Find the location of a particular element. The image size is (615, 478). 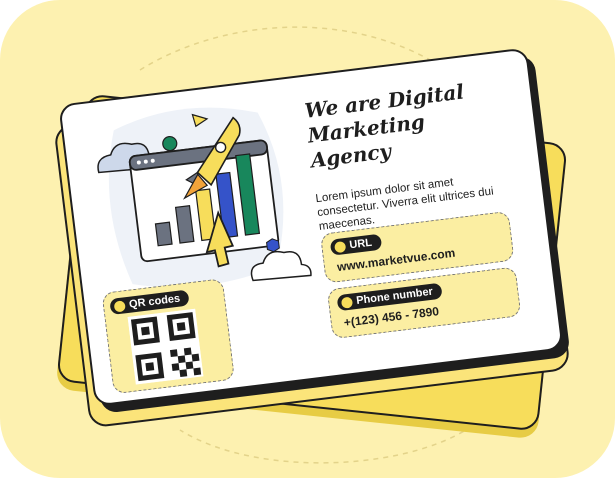

url-label: URL is located at coordinates (360, 244).